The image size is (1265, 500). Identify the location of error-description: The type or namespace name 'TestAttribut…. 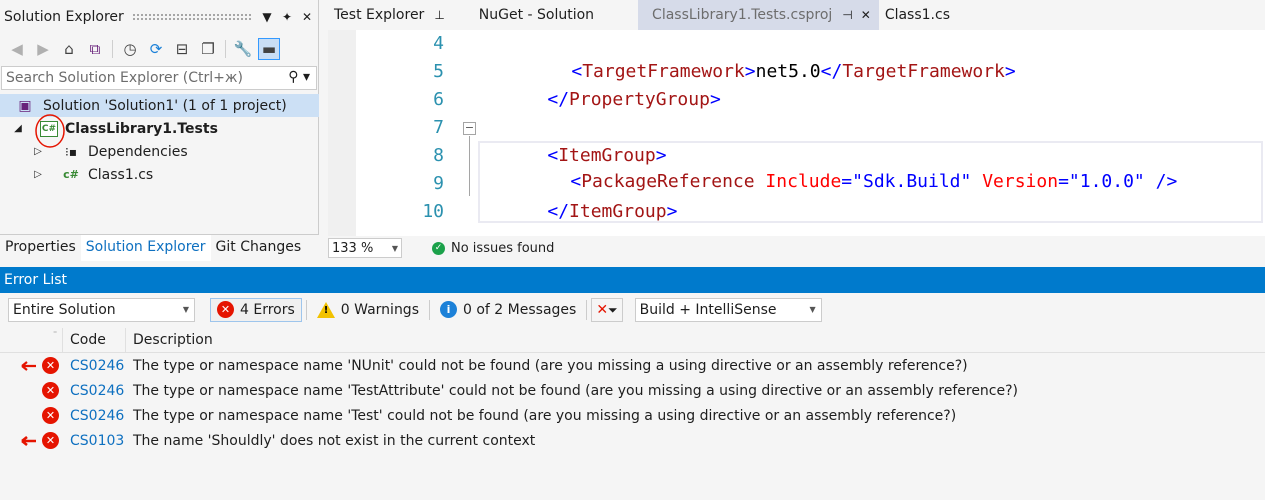
(576, 390).